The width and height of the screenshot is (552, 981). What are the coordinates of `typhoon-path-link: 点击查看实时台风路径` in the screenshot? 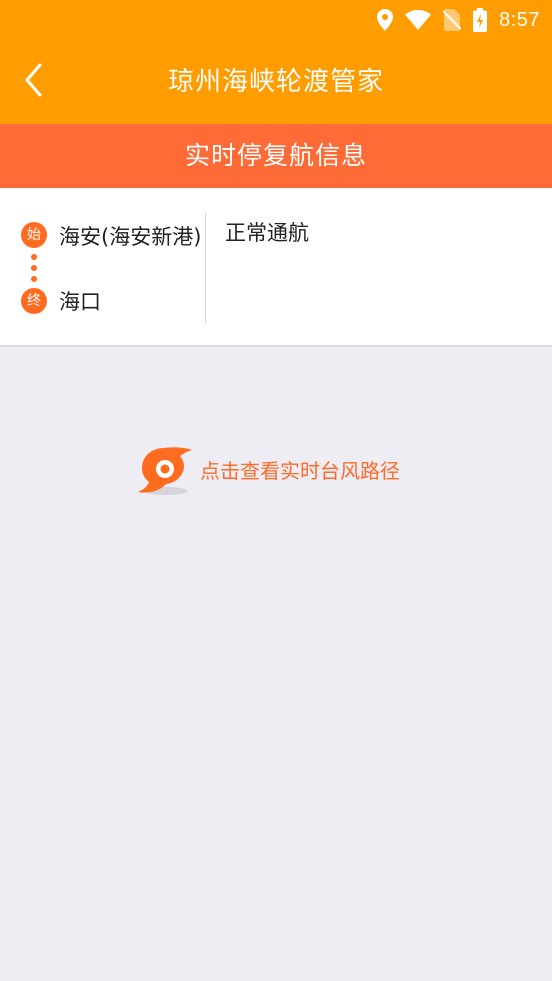 It's located at (267, 469).